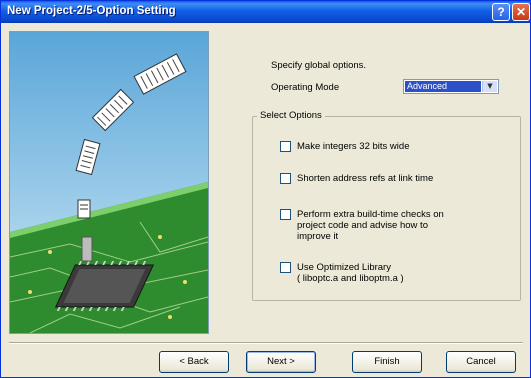 The width and height of the screenshot is (531, 378). Describe the element at coordinates (291, 115) in the screenshot. I see `select-options-title: Select Options` at that location.